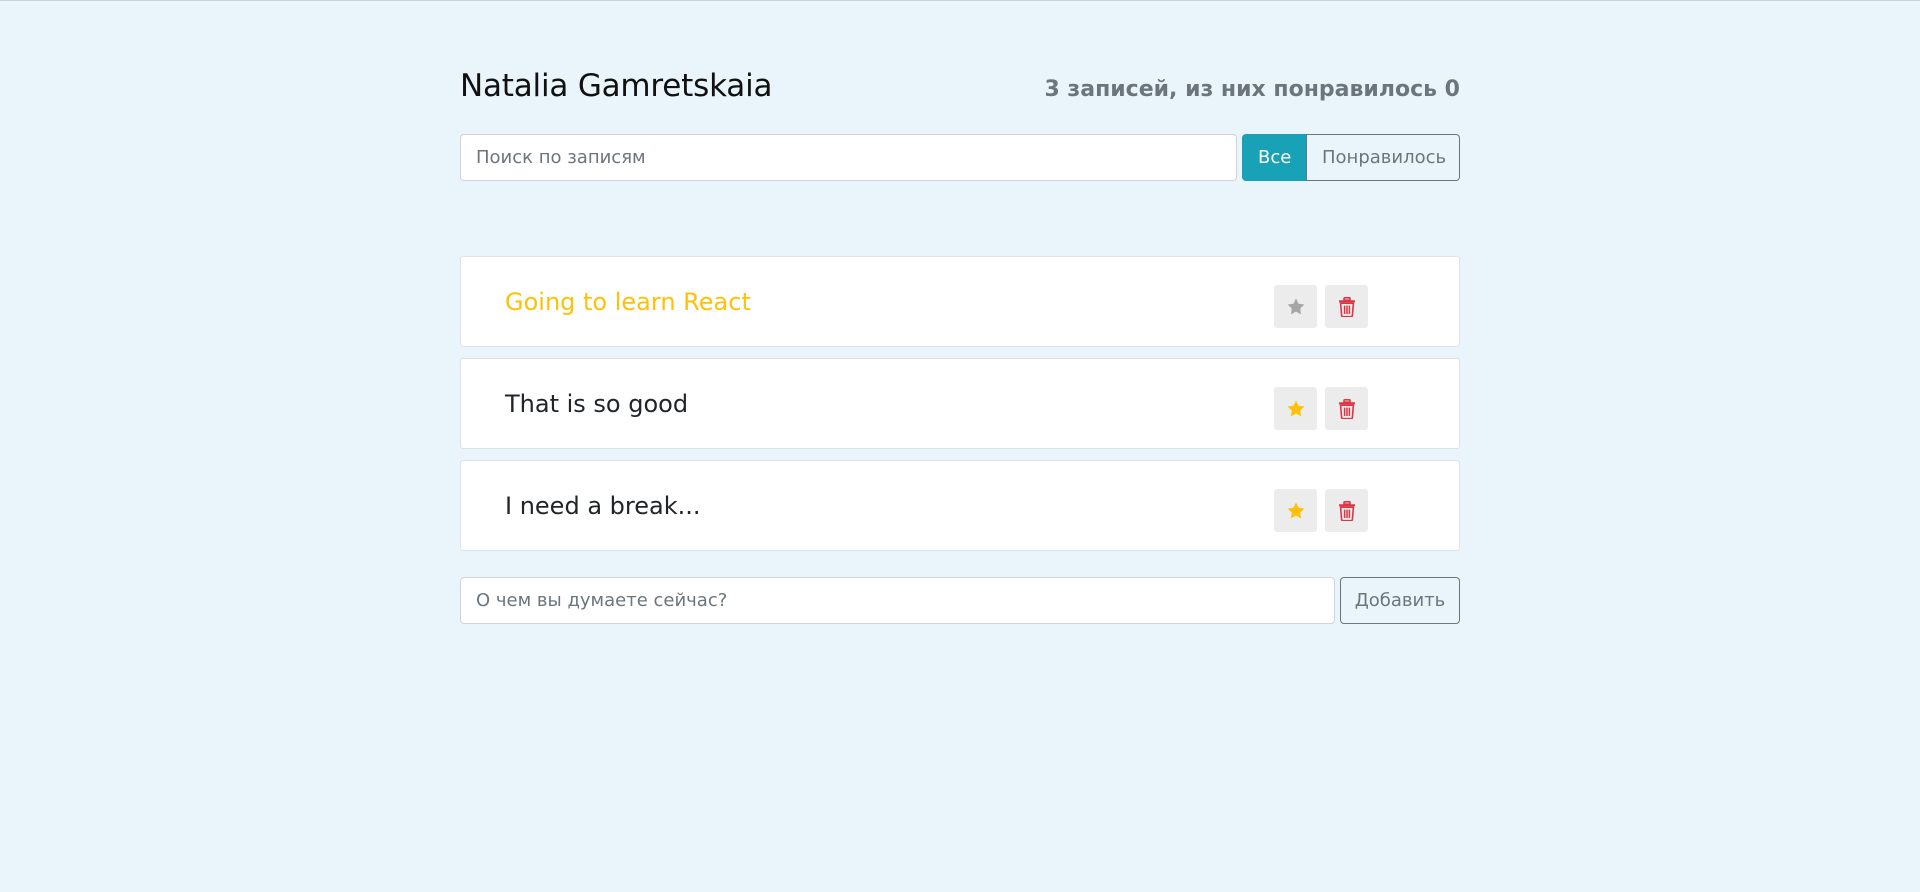 This screenshot has width=1920, height=892. What do you see at coordinates (897, 600) in the screenshot?
I see `new-post-input` at bounding box center [897, 600].